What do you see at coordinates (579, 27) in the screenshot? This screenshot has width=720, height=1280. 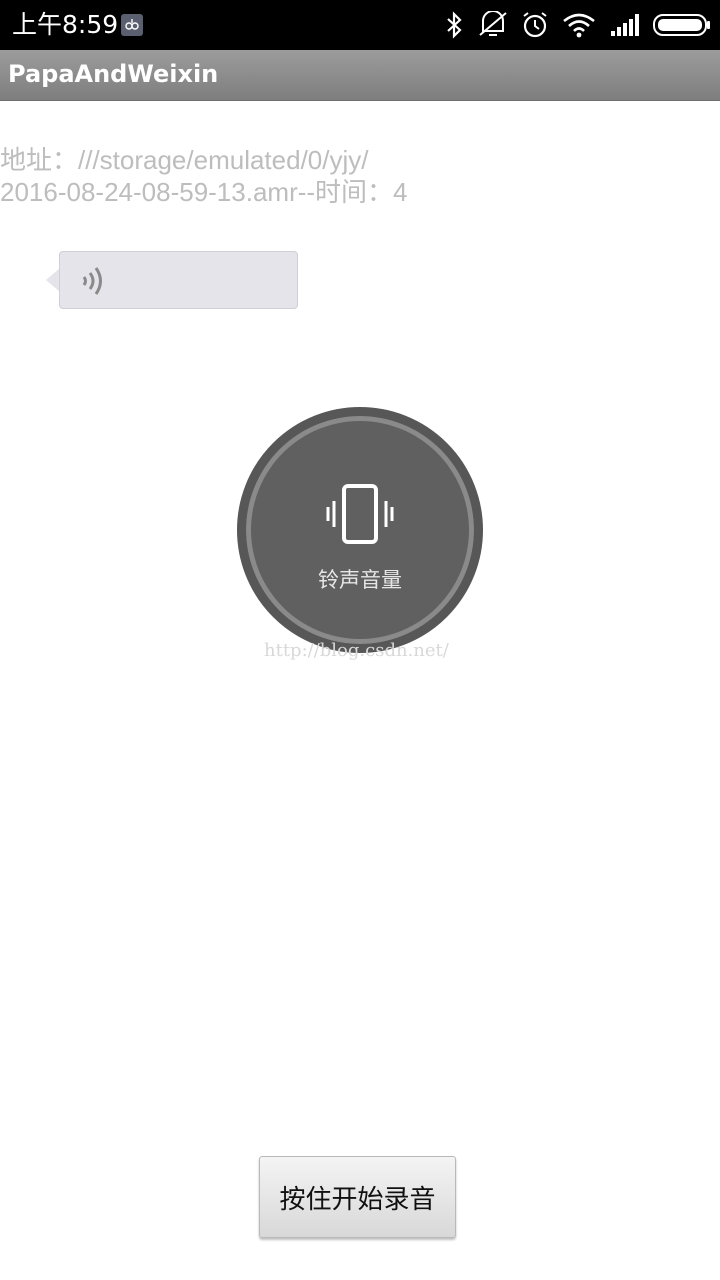 I see `wifi-icon` at bounding box center [579, 27].